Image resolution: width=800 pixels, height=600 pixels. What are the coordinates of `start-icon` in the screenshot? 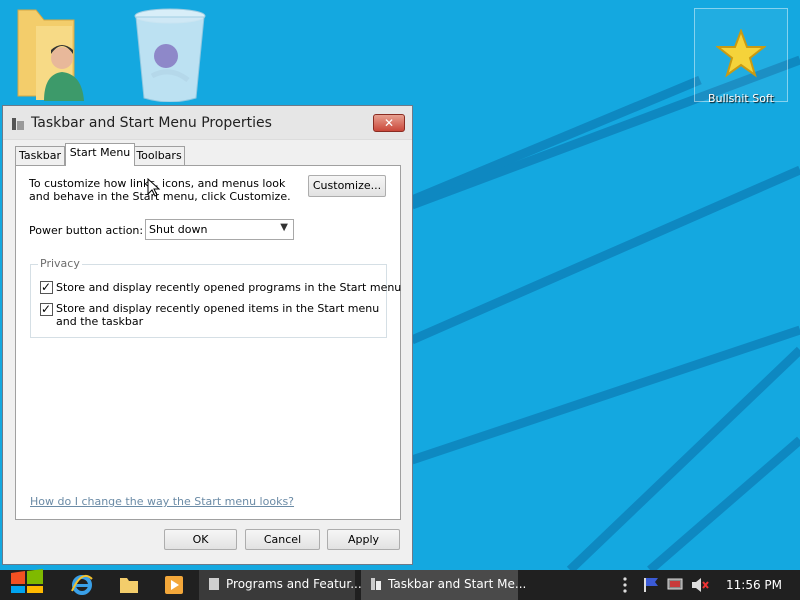 It's located at (27, 581).